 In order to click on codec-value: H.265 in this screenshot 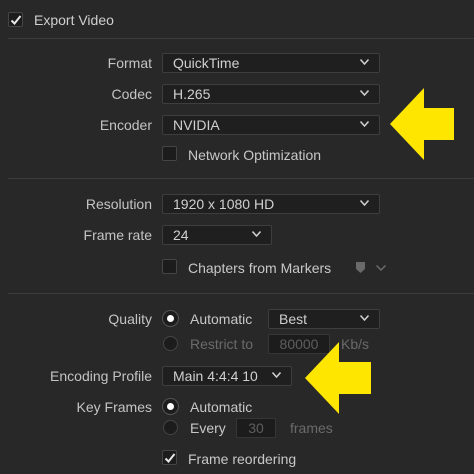, I will do `click(192, 94)`.